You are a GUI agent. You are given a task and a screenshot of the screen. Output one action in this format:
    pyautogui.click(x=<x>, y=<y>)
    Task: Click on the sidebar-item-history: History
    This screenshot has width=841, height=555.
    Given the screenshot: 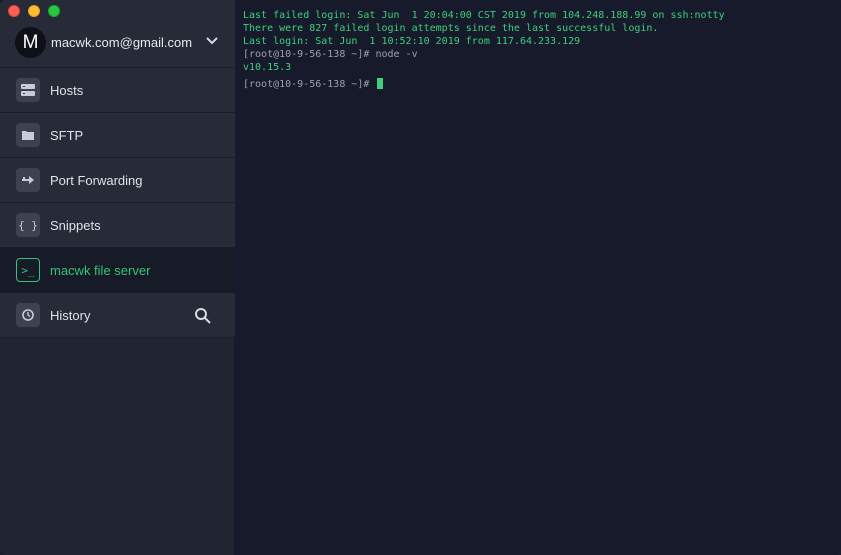 What is the action you would take?
    pyautogui.click(x=117, y=315)
    